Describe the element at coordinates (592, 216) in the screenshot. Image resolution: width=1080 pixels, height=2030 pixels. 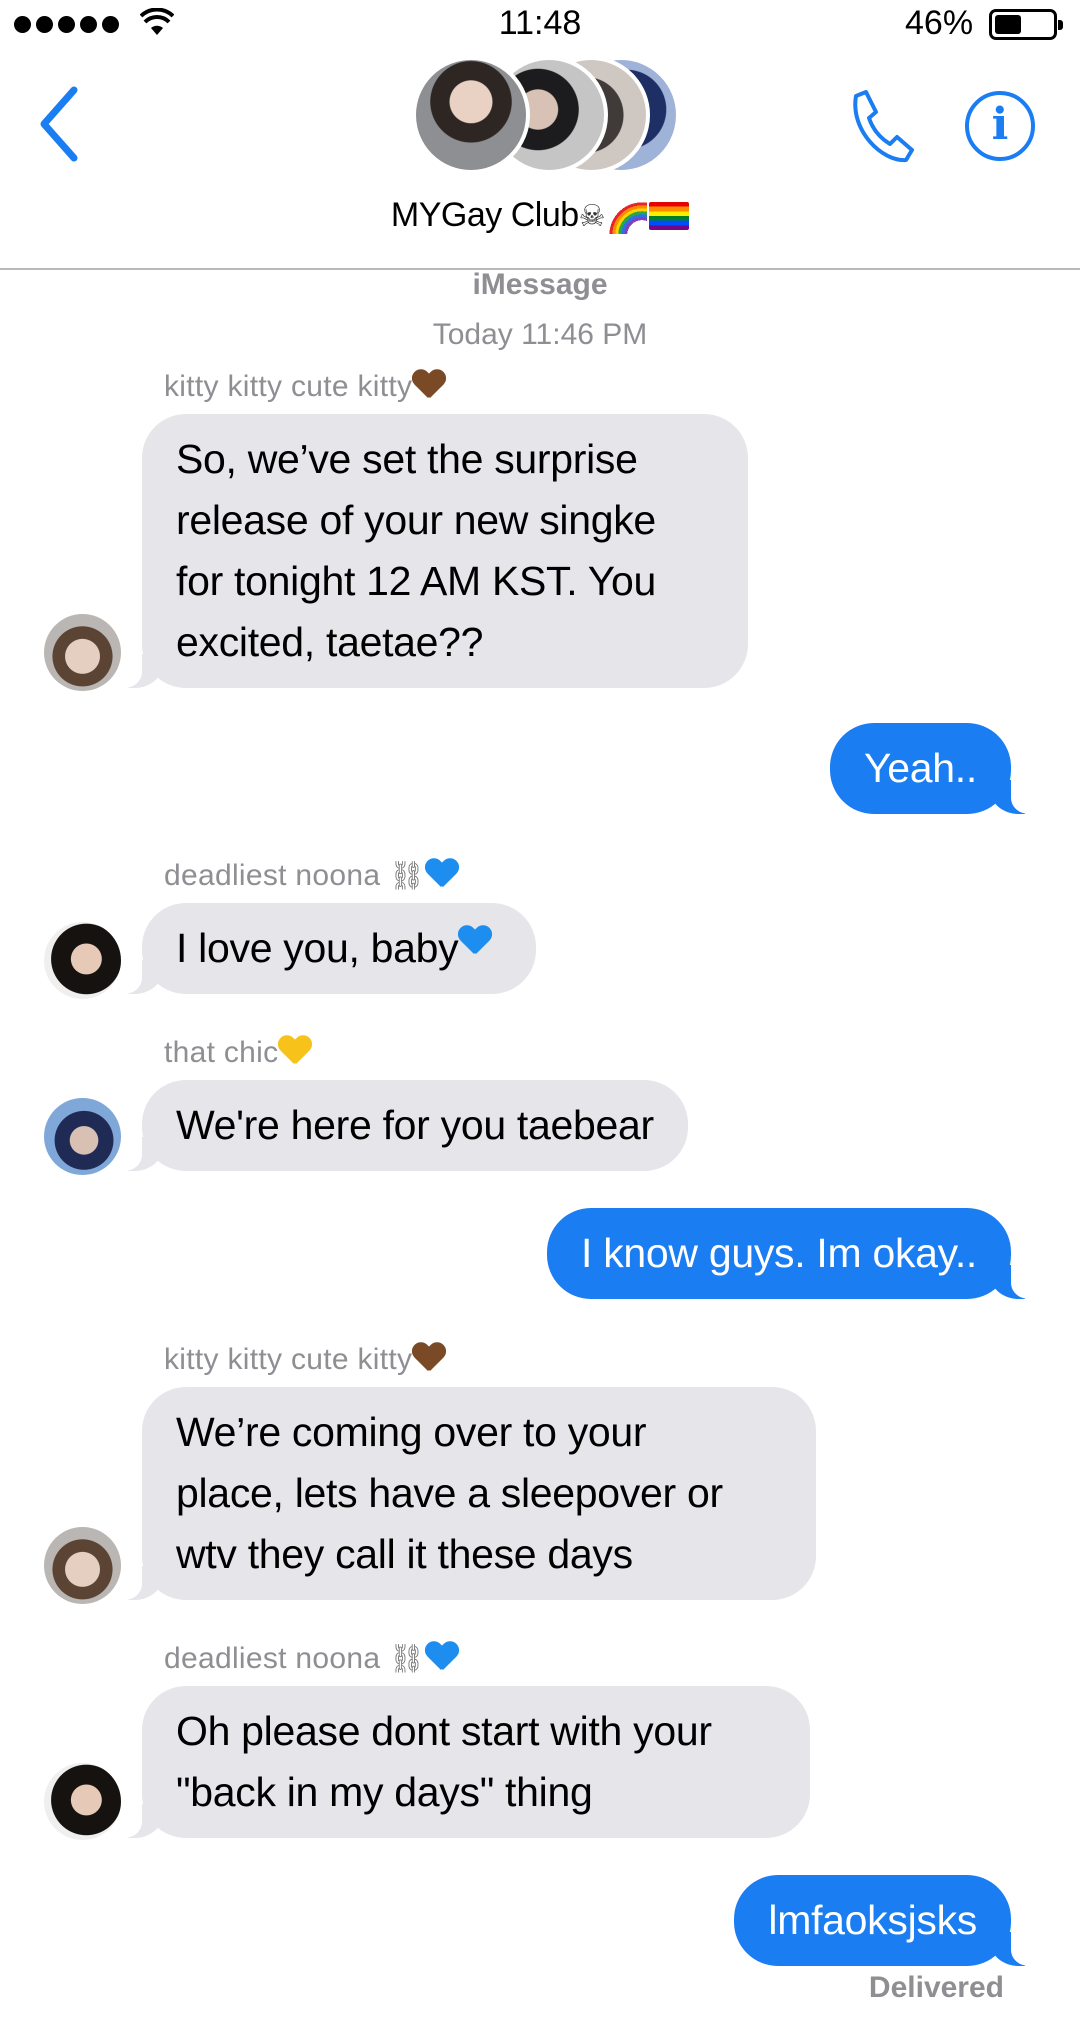
I see `skull-emoji-icon: ☠` at that location.